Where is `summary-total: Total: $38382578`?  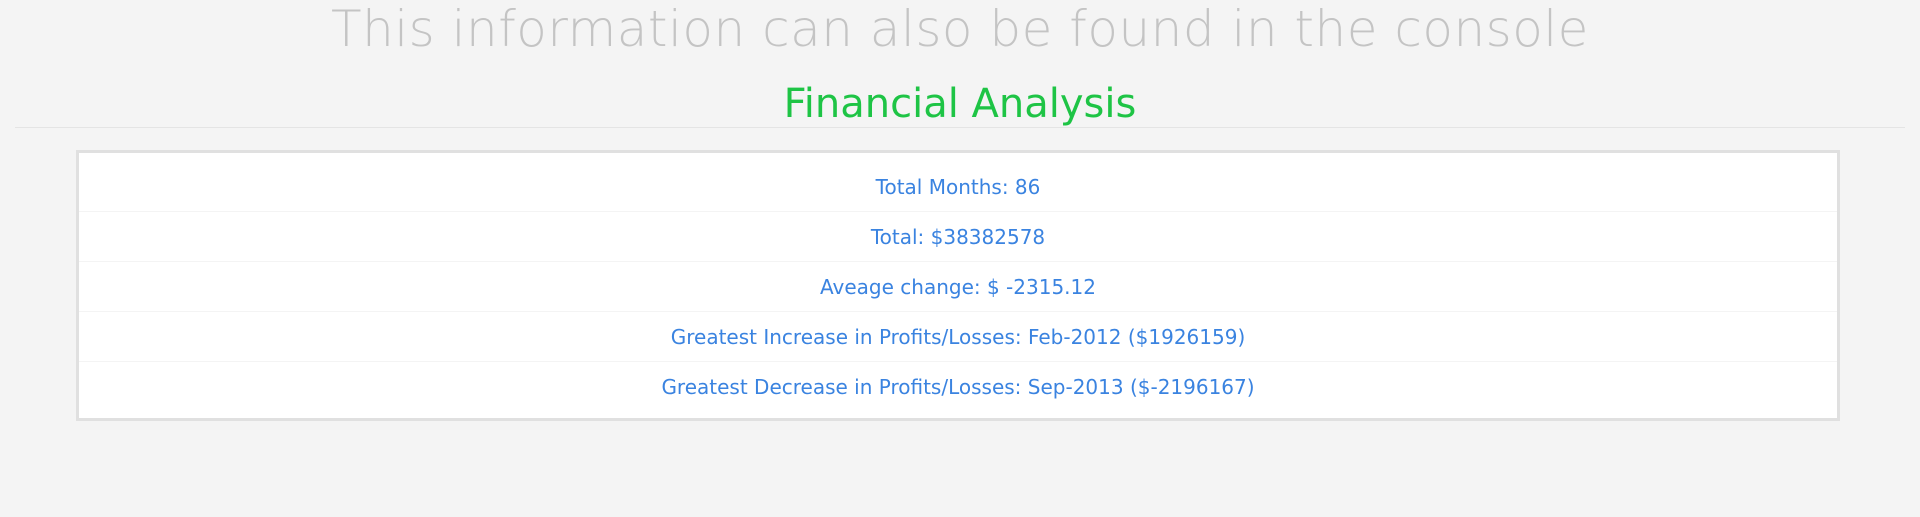
summary-total: Total: $38382578 is located at coordinates (958, 237).